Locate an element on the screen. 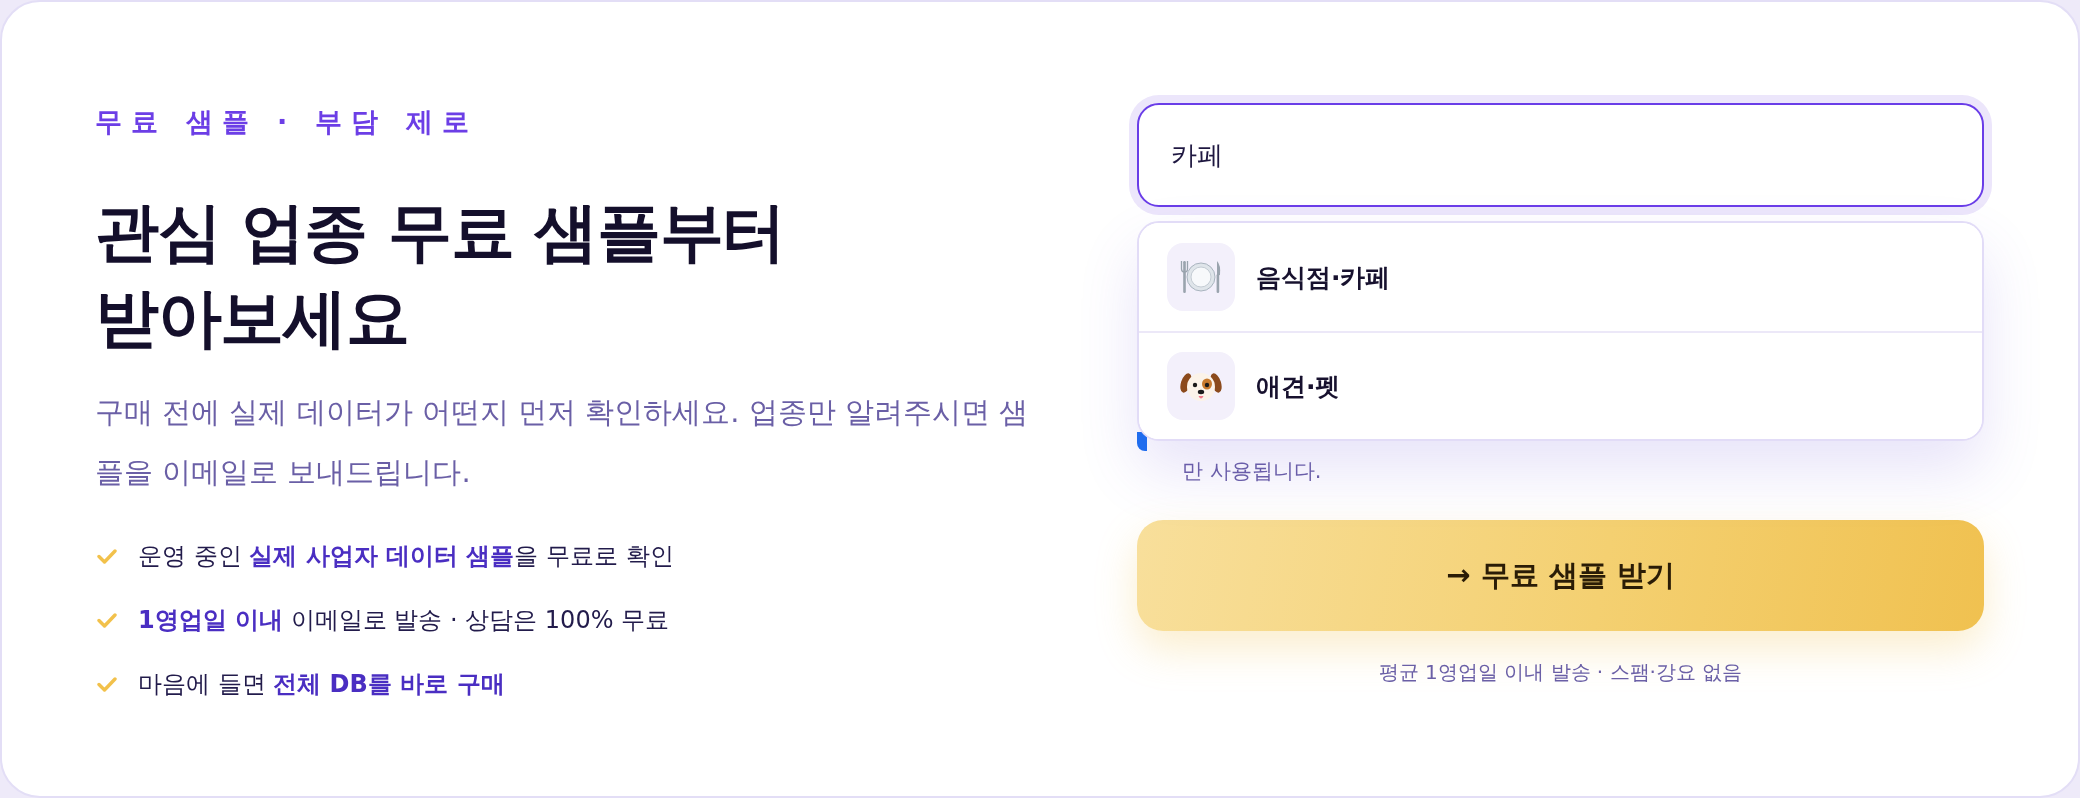 This screenshot has height=798, width=2080. suggestion-item: 음식점·카페 is located at coordinates (1560, 277).